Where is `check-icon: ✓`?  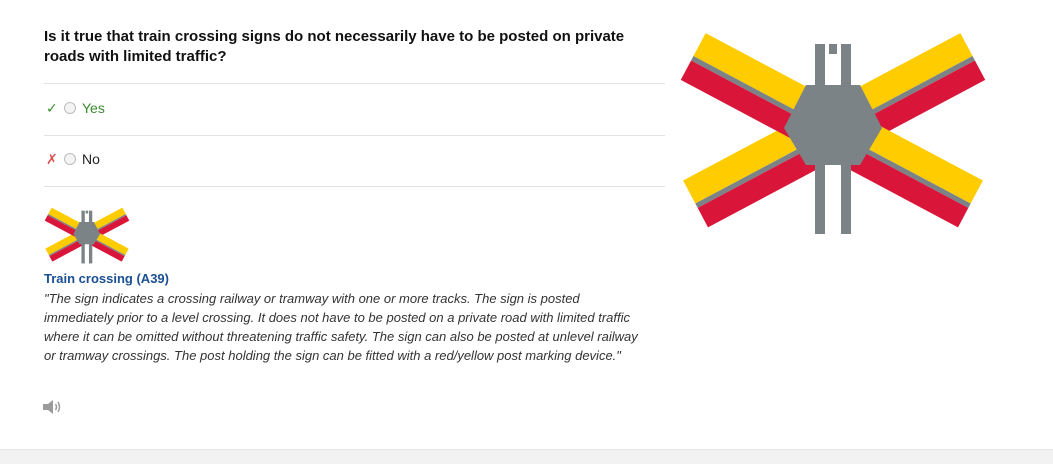 check-icon: ✓ is located at coordinates (52, 107).